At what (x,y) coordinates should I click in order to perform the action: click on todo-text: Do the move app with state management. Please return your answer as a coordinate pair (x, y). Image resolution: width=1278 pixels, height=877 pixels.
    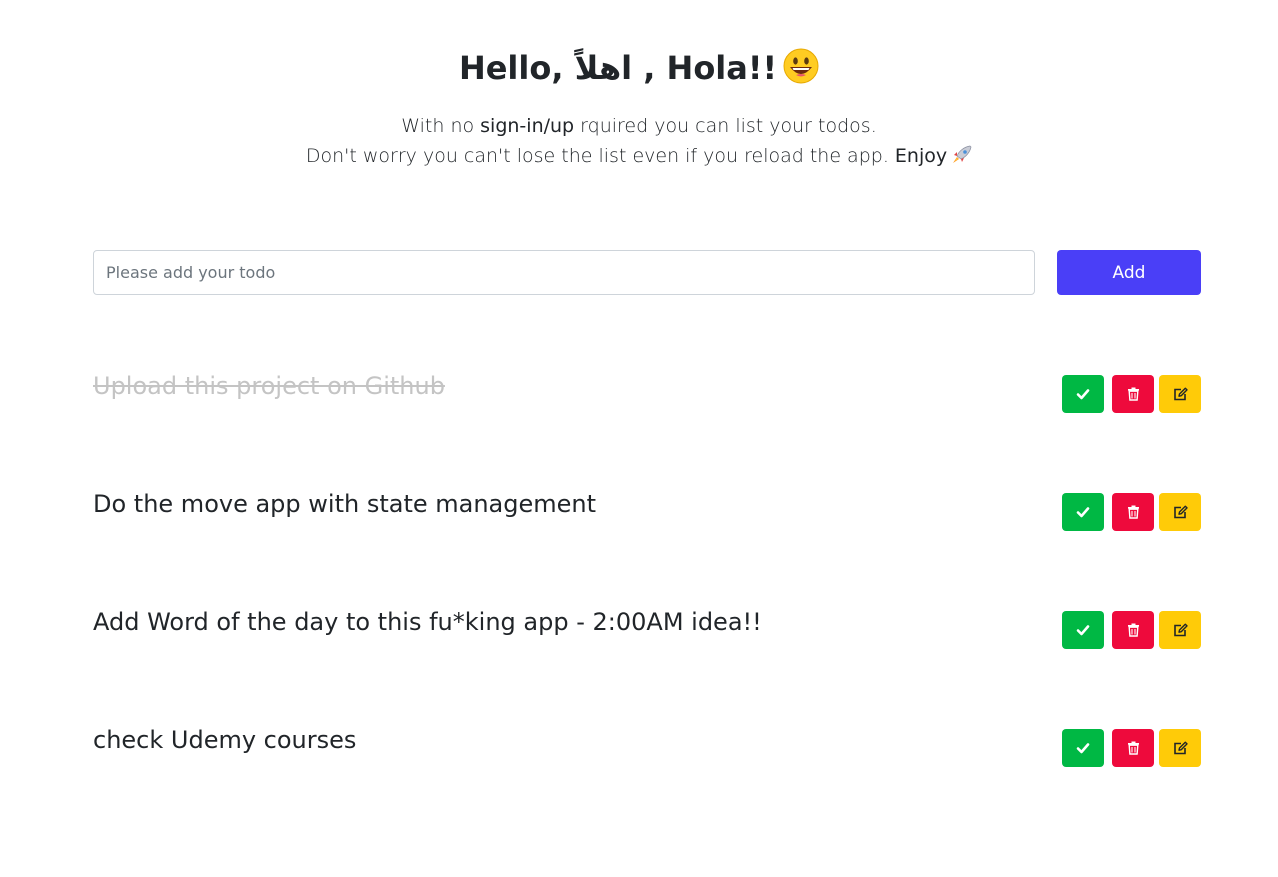
    Looking at the image, I should click on (345, 504).